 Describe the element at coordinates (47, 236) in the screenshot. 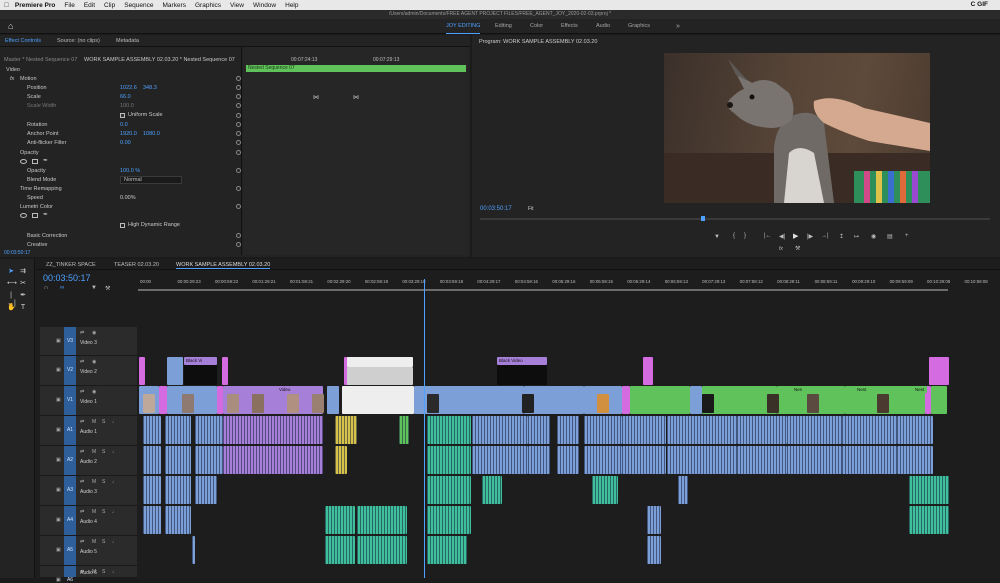

I see `basic-correction-label: Basic Correction` at that location.